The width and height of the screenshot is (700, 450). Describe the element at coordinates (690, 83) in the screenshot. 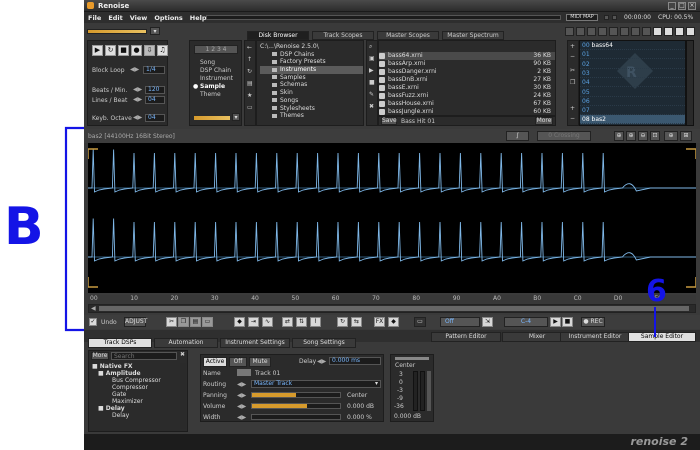

I see `instrument-scrollbar` at that location.